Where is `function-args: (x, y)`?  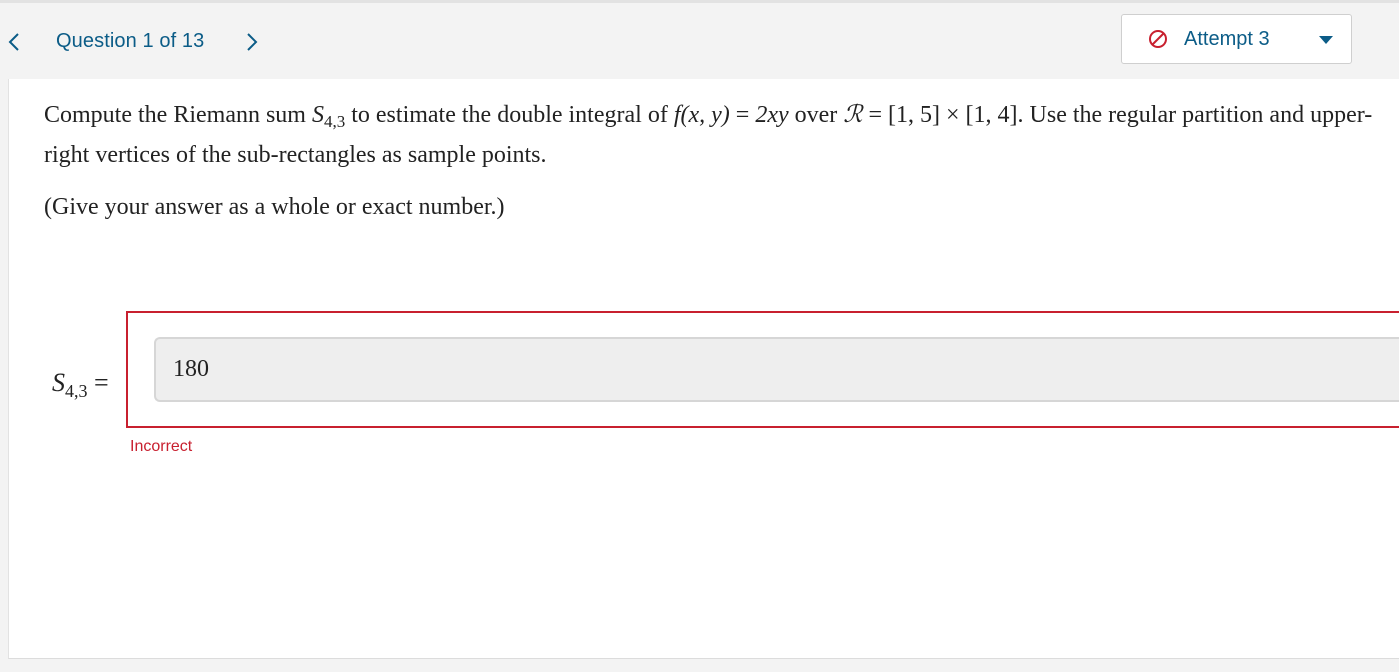 function-args: (x, y) is located at coordinates (705, 115).